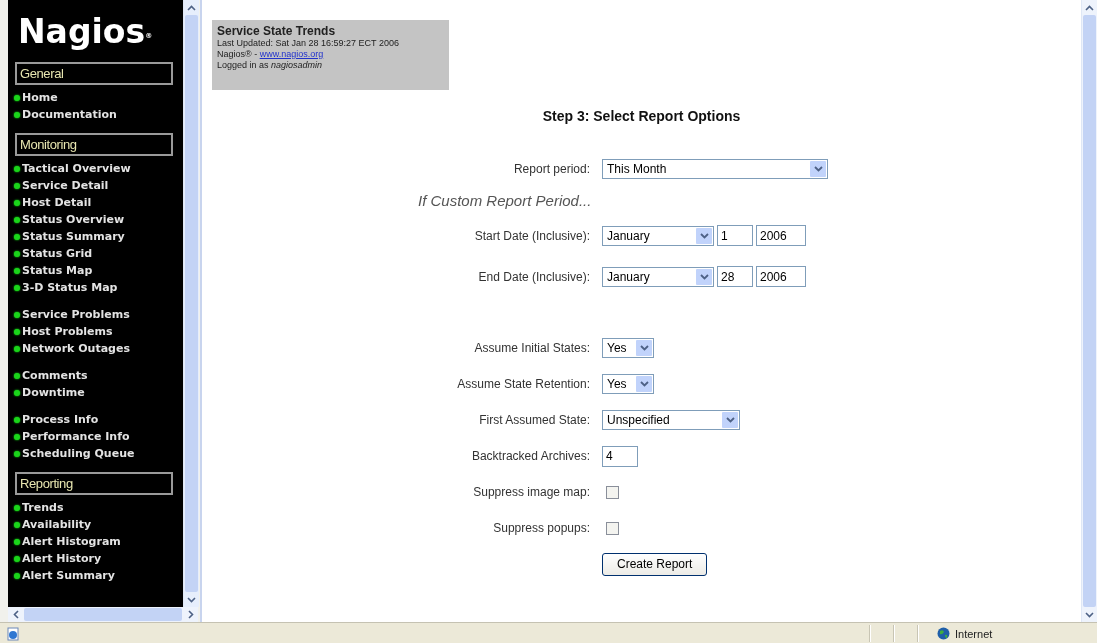 The width and height of the screenshot is (1097, 643). What do you see at coordinates (98, 419) in the screenshot?
I see `sidebar-link: Process Info` at bounding box center [98, 419].